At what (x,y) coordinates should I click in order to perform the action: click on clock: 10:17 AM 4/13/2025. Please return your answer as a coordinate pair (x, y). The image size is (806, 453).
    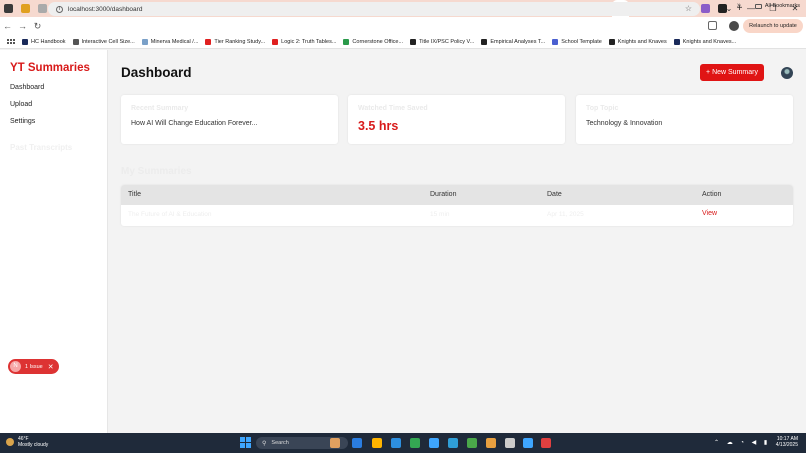
    Looking at the image, I should click on (787, 442).